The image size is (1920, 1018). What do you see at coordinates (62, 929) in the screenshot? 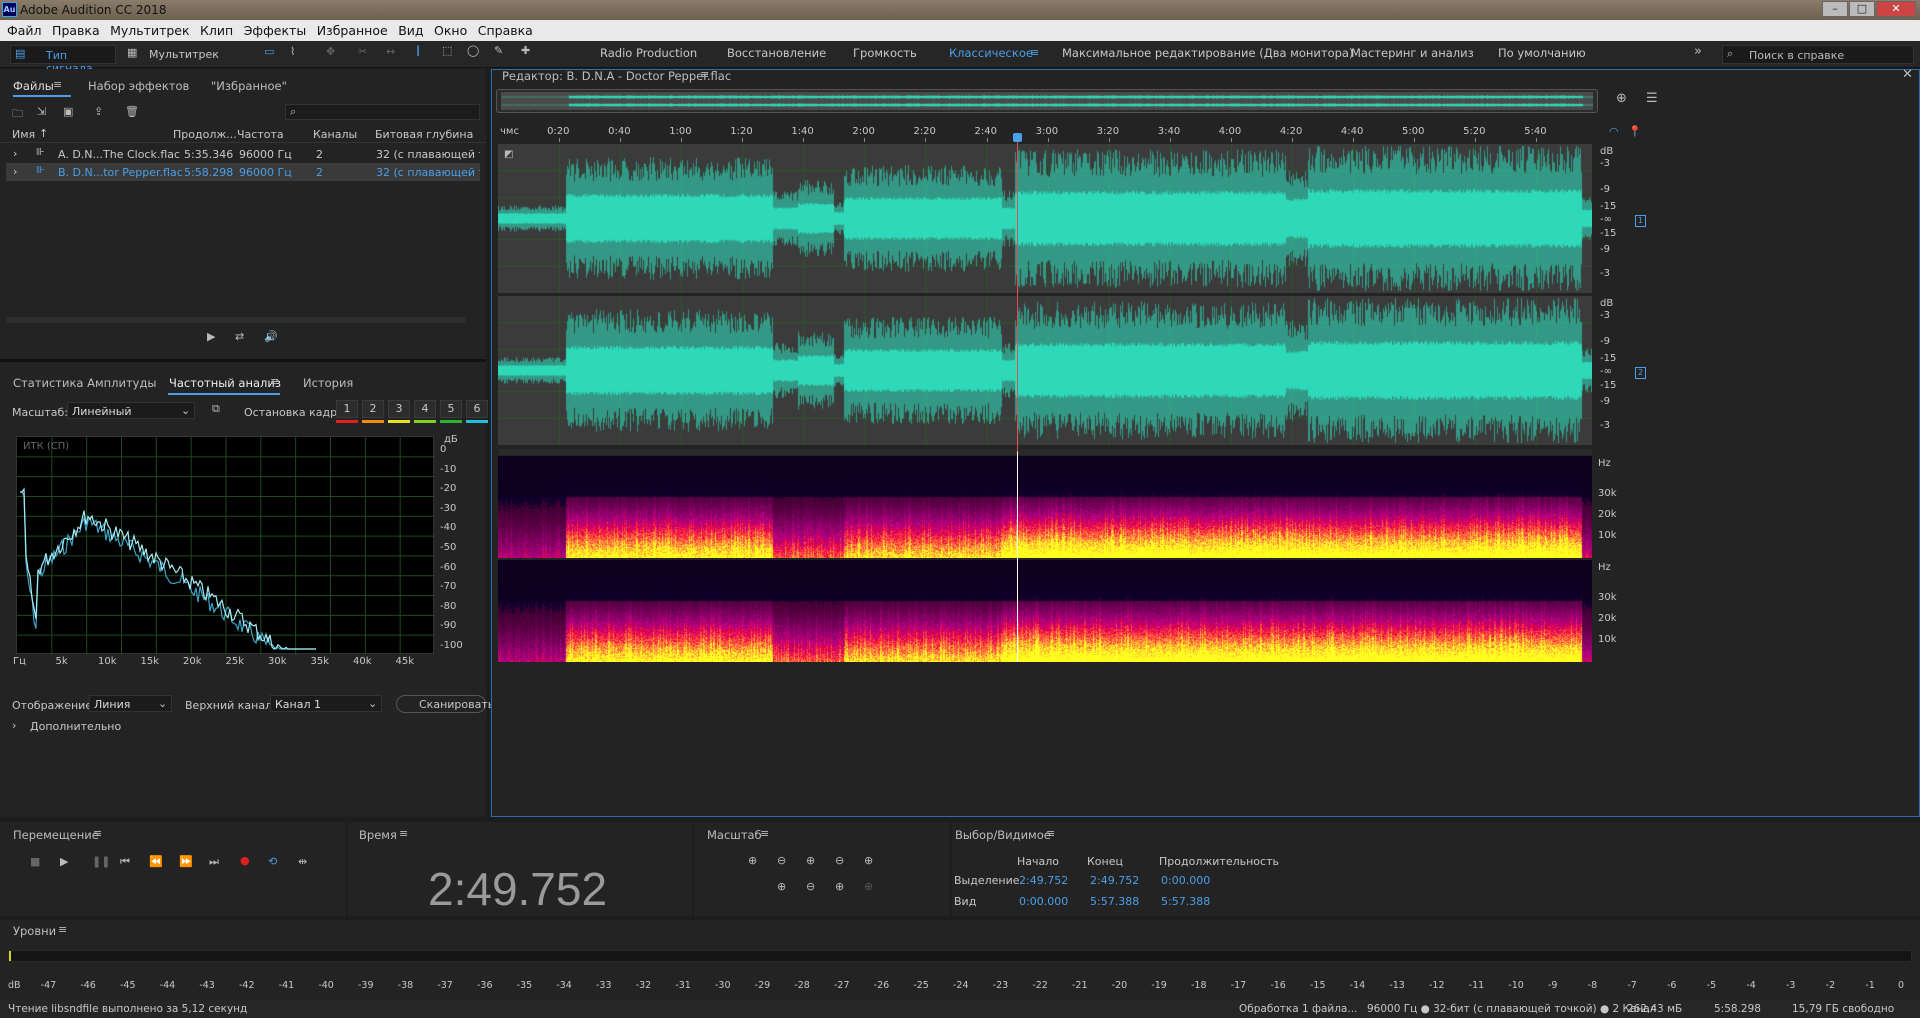
I see `levels-menu-icon: ≡` at bounding box center [62, 929].